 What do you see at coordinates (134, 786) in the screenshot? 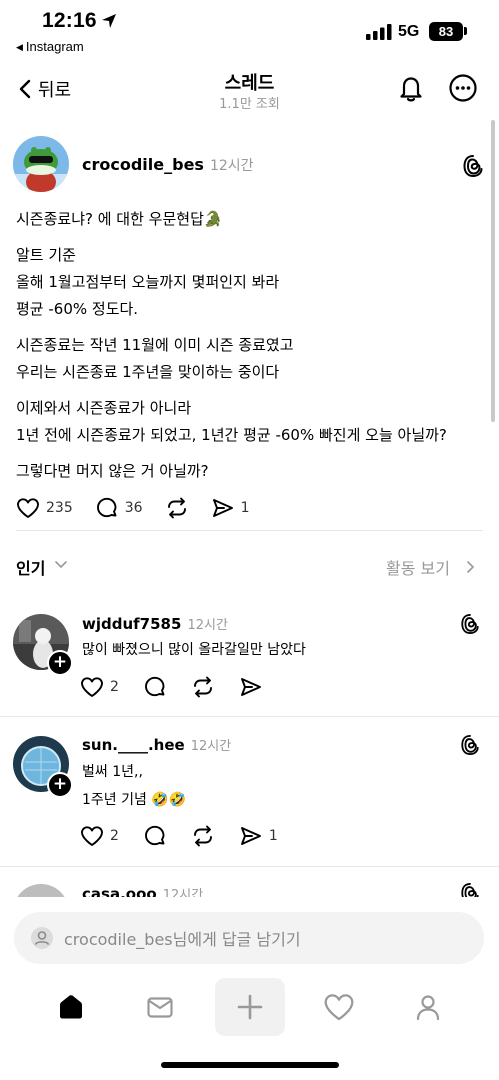
I see `reply-text: 벌써 1년,, 1주년 기념 🤣🤣` at bounding box center [134, 786].